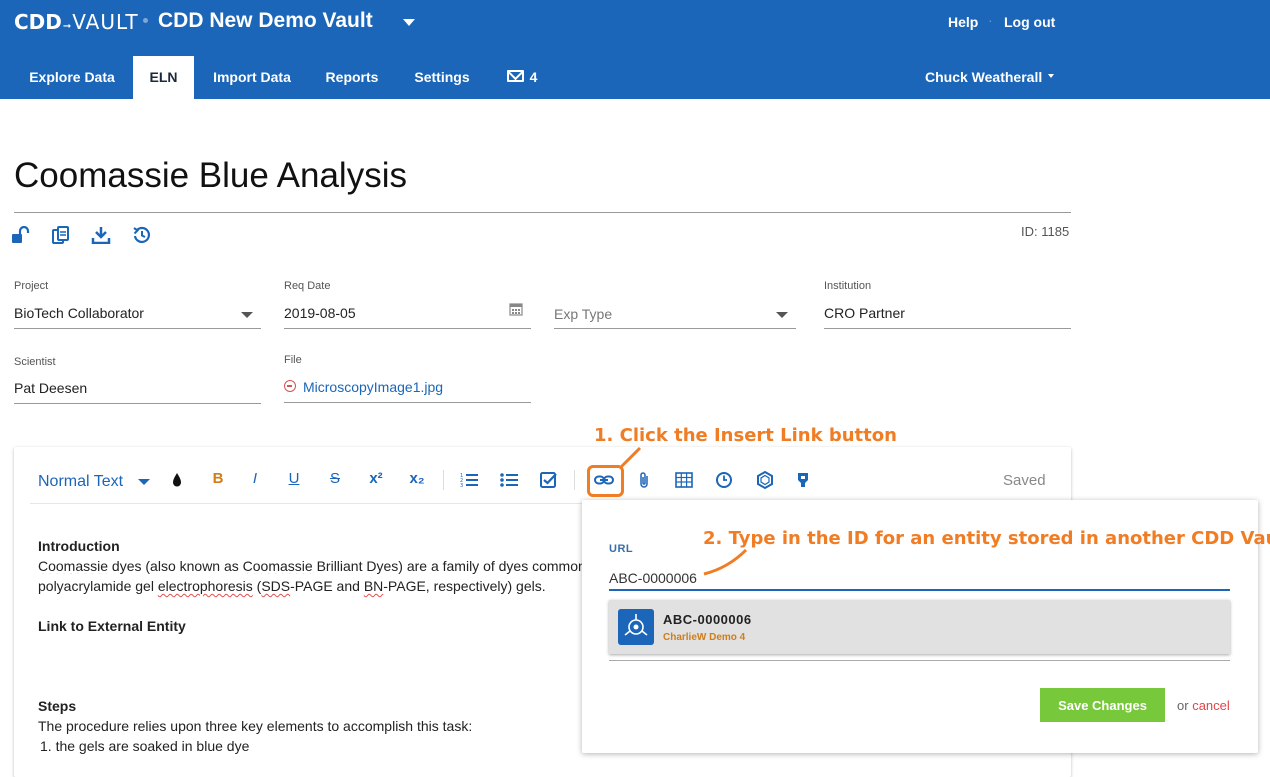 The image size is (1270, 777). What do you see at coordinates (72, 77) in the screenshot?
I see `nav-explore-data: Explore Data` at bounding box center [72, 77].